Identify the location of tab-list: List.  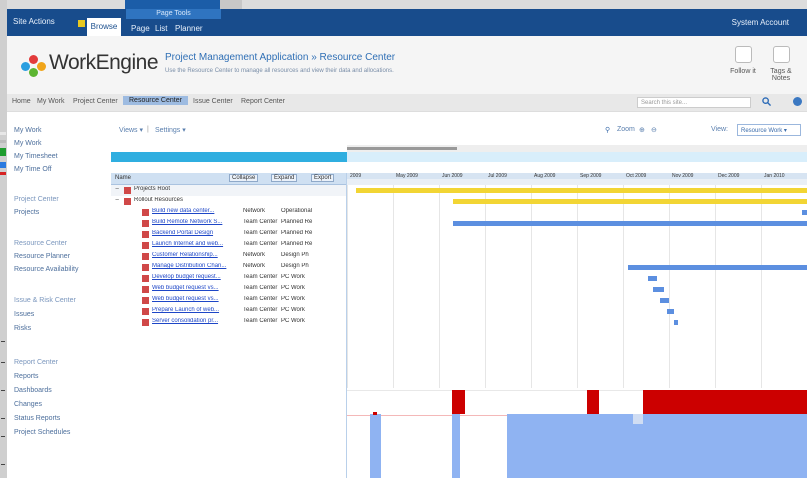
(161, 28).